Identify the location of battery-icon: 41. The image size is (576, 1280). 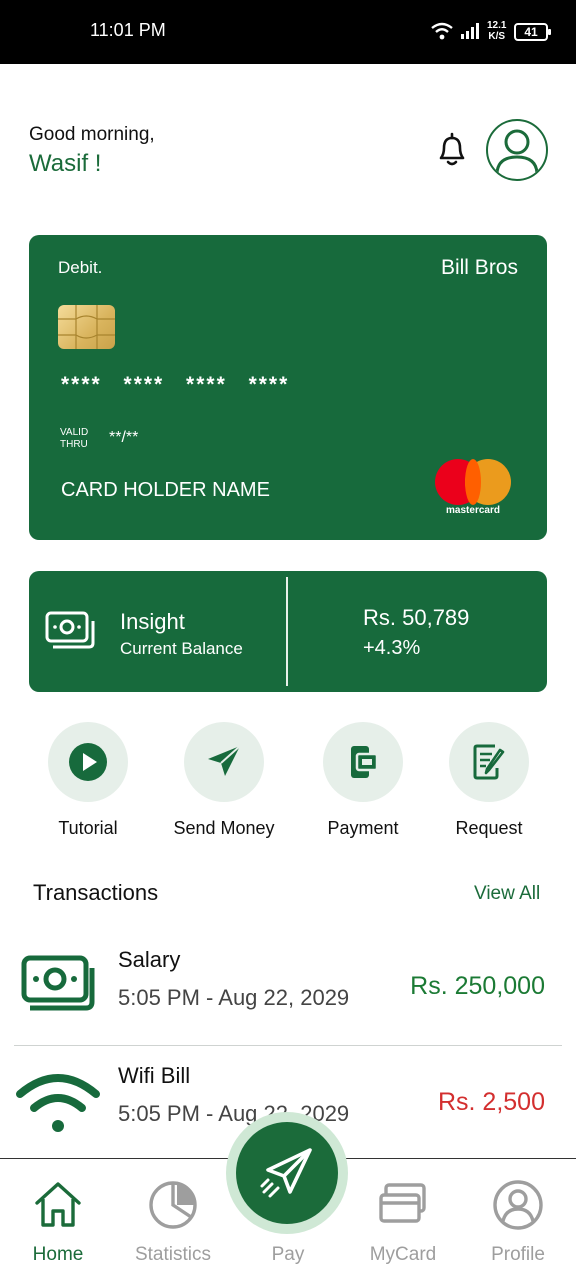
(532, 32).